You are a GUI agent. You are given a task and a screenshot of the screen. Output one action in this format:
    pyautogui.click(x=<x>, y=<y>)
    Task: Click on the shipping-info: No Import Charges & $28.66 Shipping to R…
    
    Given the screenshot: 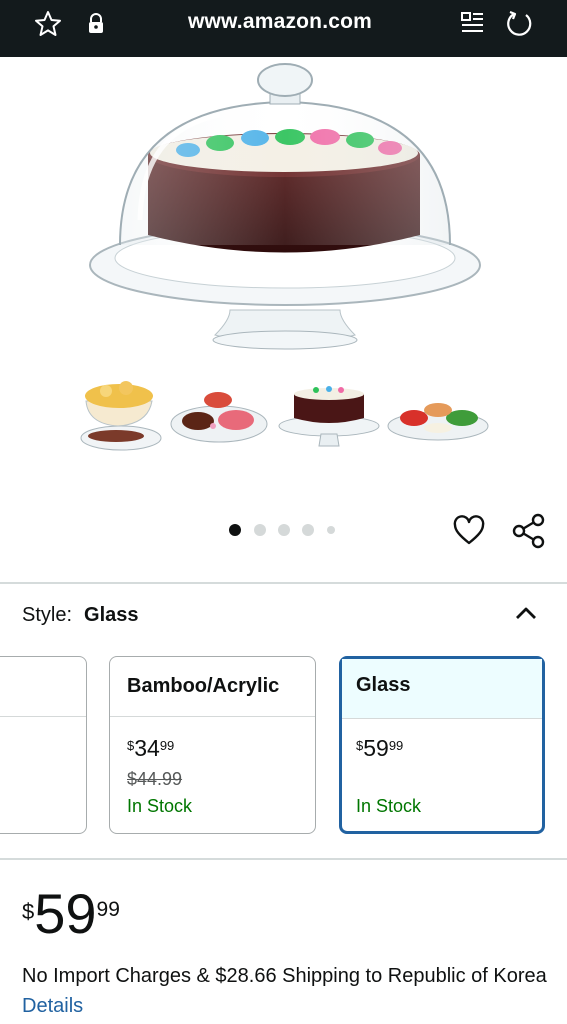 What is the action you would take?
    pyautogui.click(x=287, y=991)
    